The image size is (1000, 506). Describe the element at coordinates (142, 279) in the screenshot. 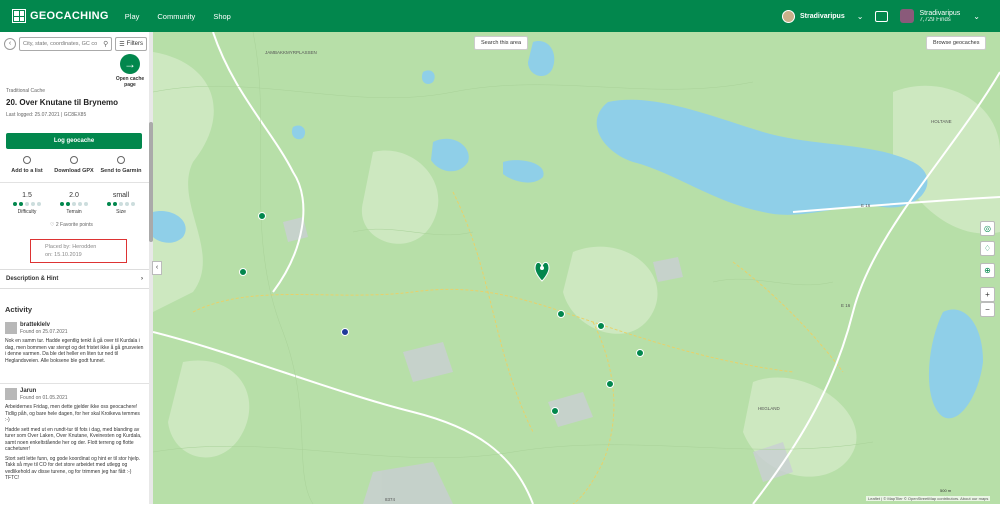

I see `chevron-right-icon: ›` at that location.